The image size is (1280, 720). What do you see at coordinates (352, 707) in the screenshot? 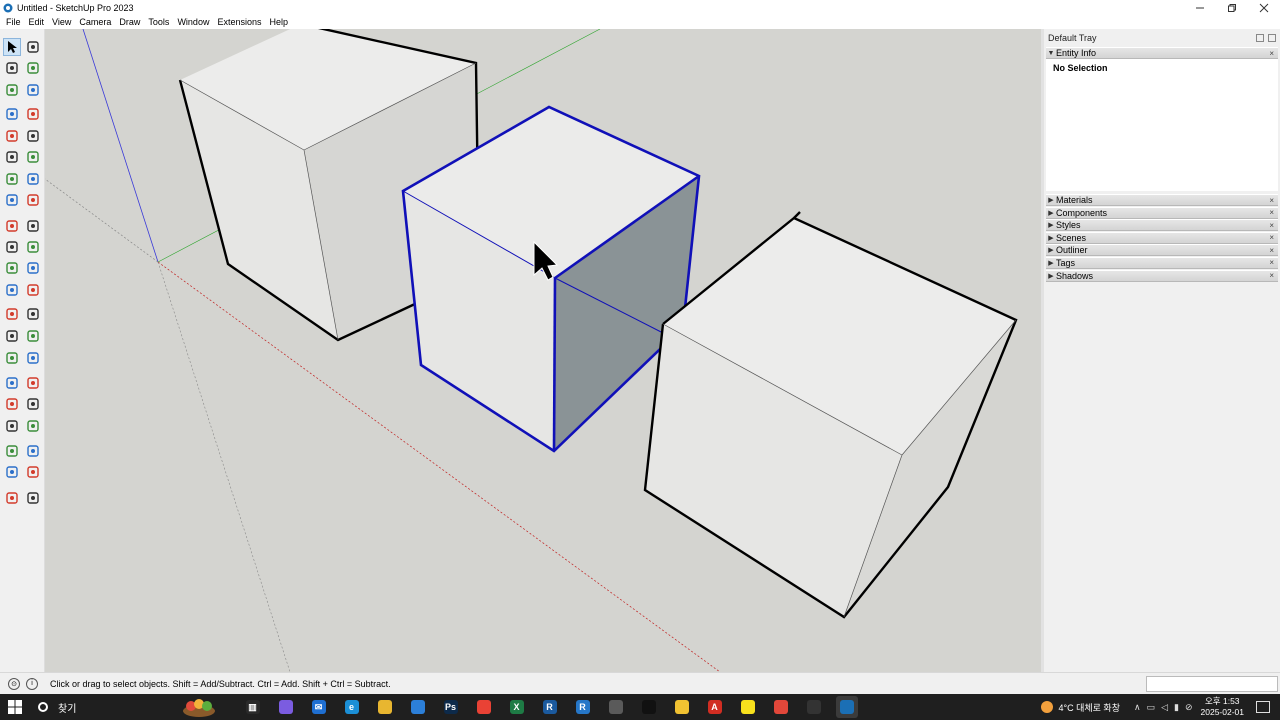
I see `taskbar-app-edge: e` at bounding box center [352, 707].